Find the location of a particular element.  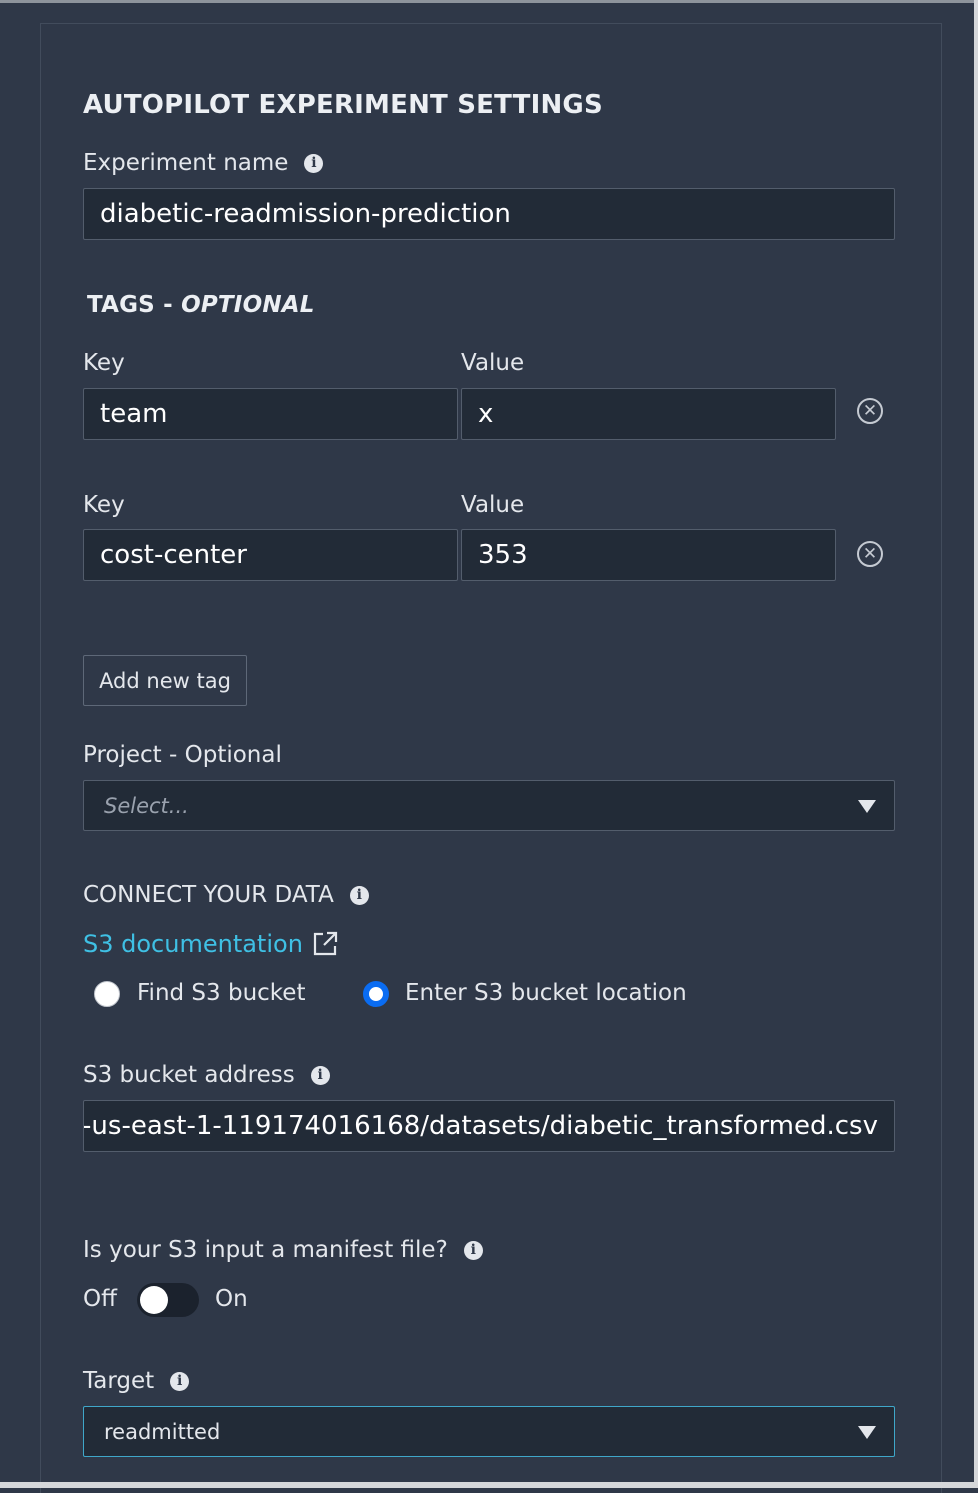

manifest-toggle is located at coordinates (168, 1300).